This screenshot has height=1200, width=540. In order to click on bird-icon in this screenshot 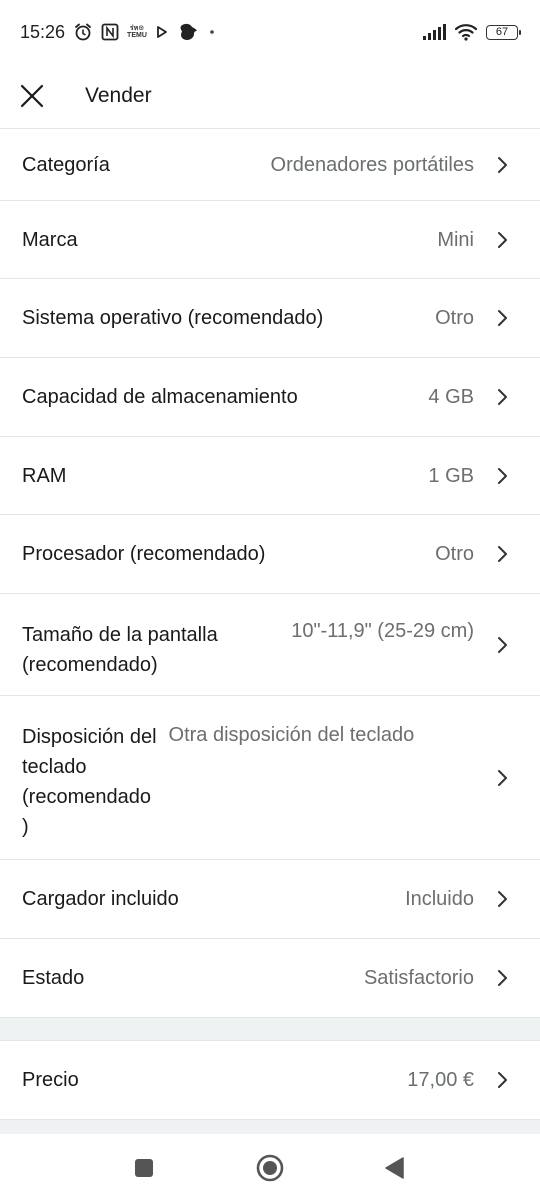, I will do `click(188, 32)`.